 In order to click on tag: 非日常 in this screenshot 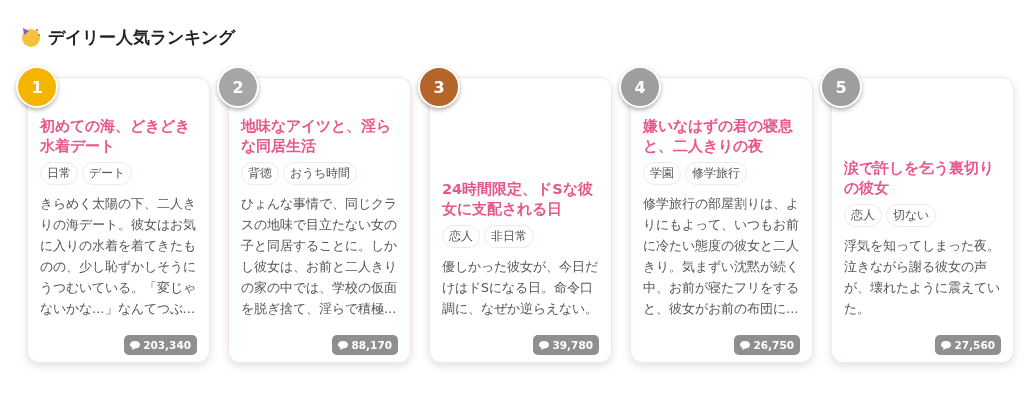, I will do `click(509, 236)`.